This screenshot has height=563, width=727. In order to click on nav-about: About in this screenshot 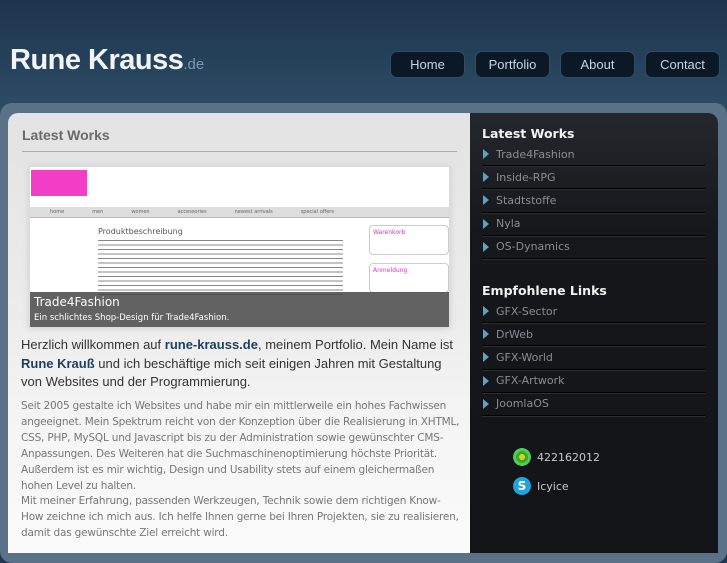, I will do `click(597, 64)`.